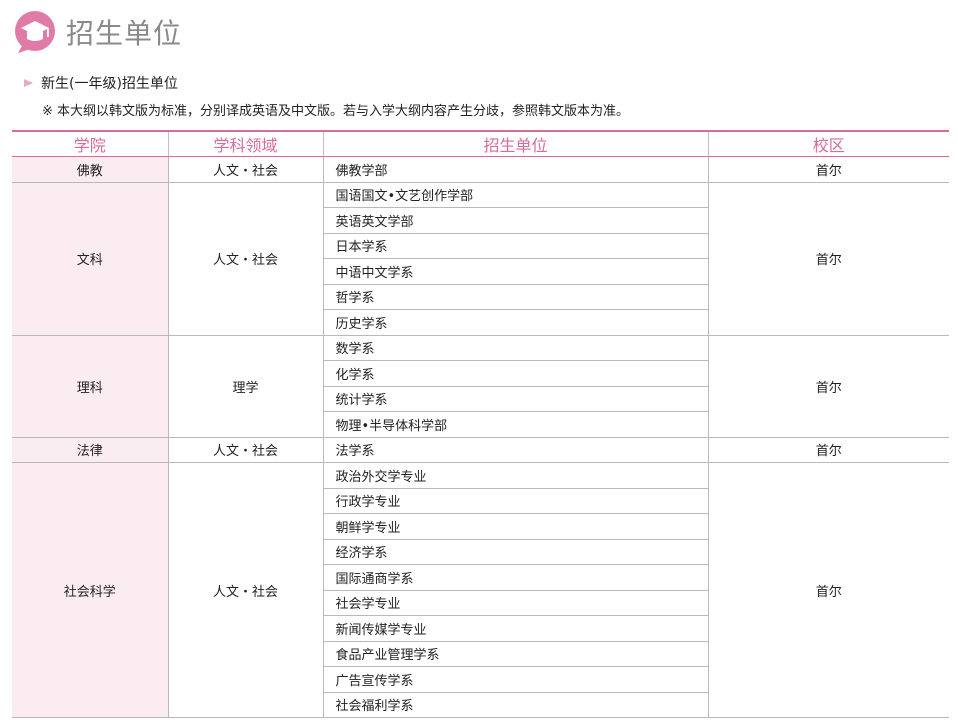 This screenshot has width=958, height=720. What do you see at coordinates (515, 245) in the screenshot?
I see `unit-cell: 日本学系` at bounding box center [515, 245].